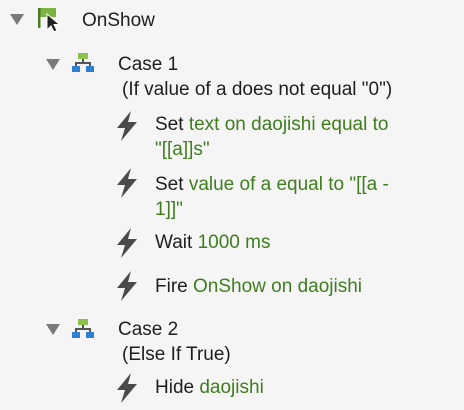  Describe the element at coordinates (174, 242) in the screenshot. I see `action-verb: Wait` at that location.